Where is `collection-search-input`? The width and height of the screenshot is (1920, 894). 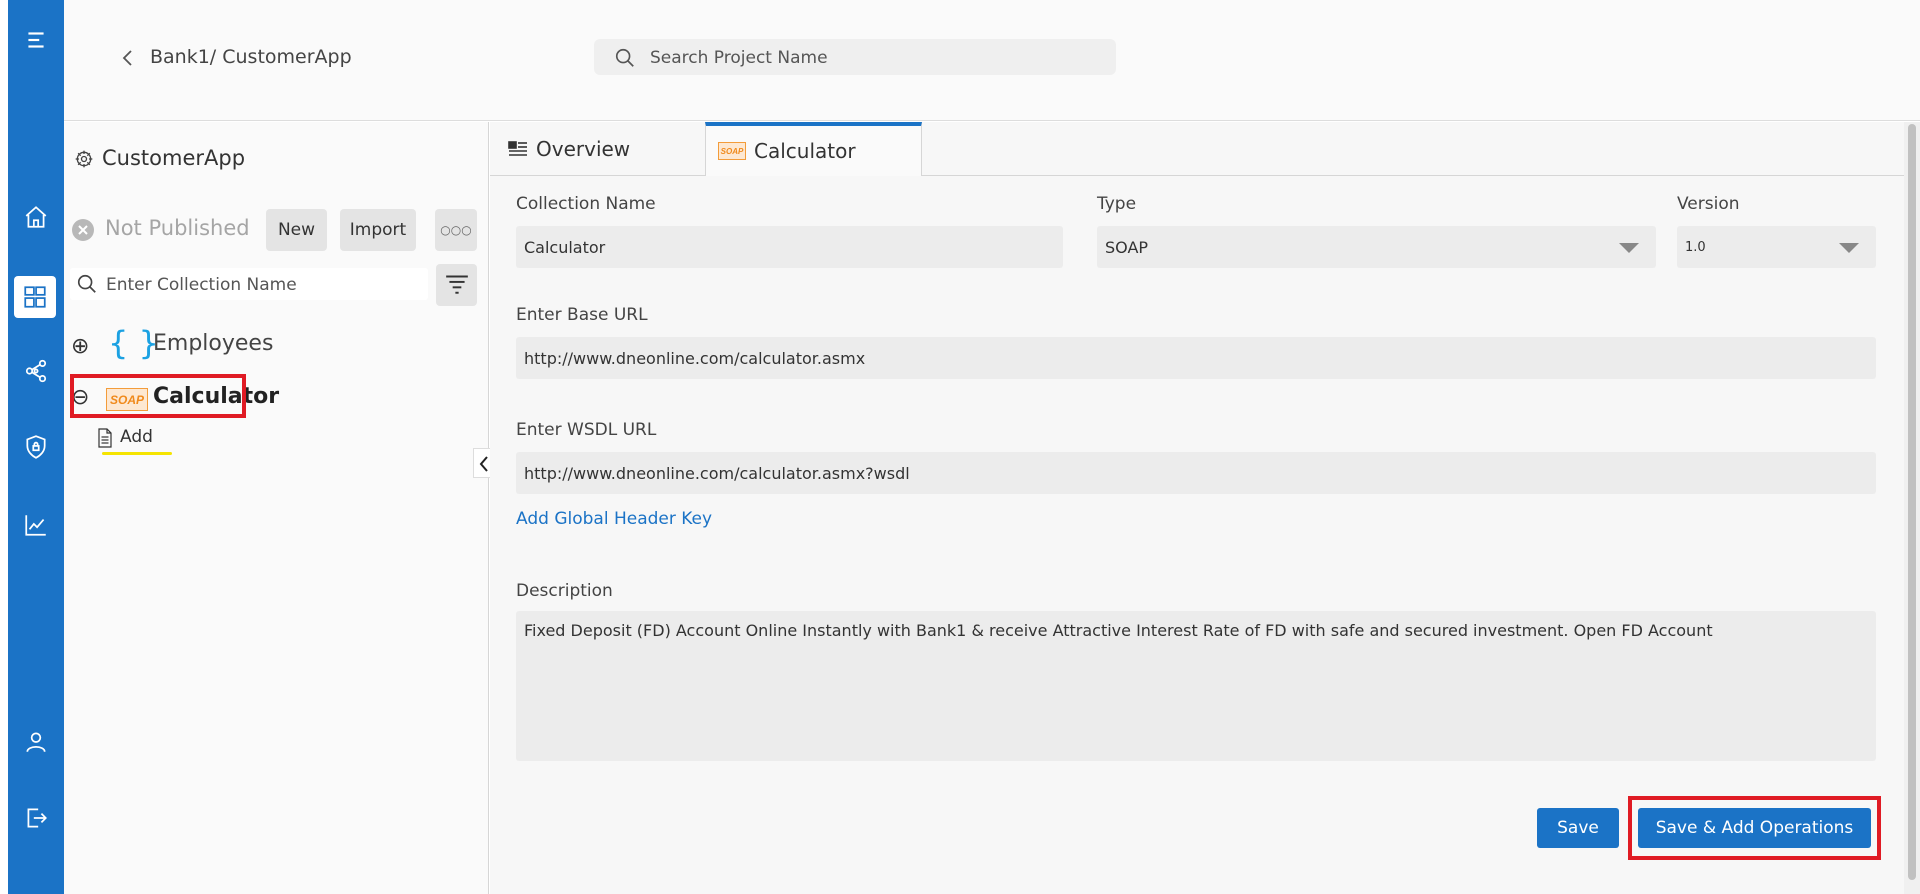
collection-search-input is located at coordinates (264, 285).